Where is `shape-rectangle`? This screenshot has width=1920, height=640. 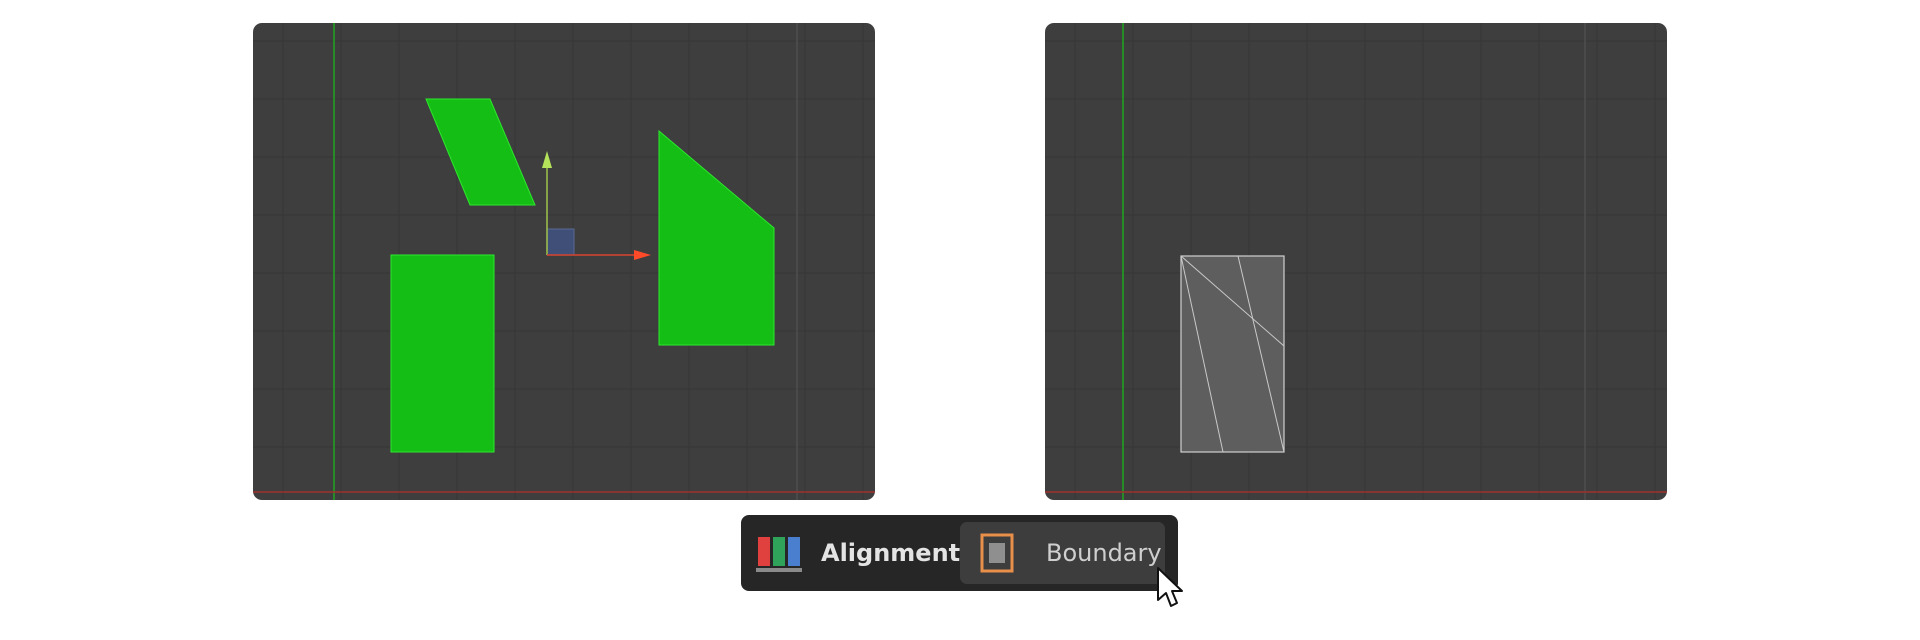 shape-rectangle is located at coordinates (442, 353).